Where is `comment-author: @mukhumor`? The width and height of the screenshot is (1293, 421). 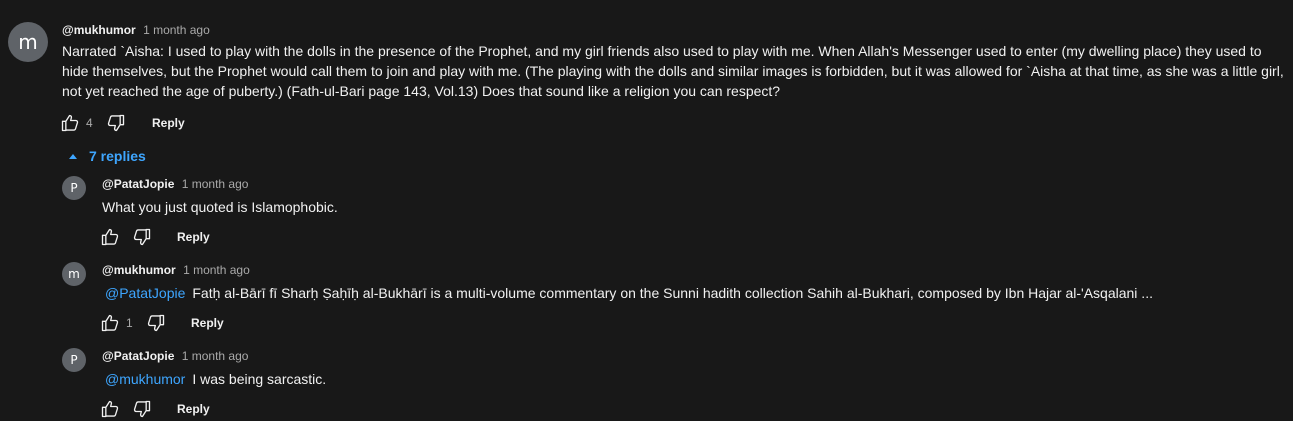 comment-author: @mukhumor is located at coordinates (99, 30).